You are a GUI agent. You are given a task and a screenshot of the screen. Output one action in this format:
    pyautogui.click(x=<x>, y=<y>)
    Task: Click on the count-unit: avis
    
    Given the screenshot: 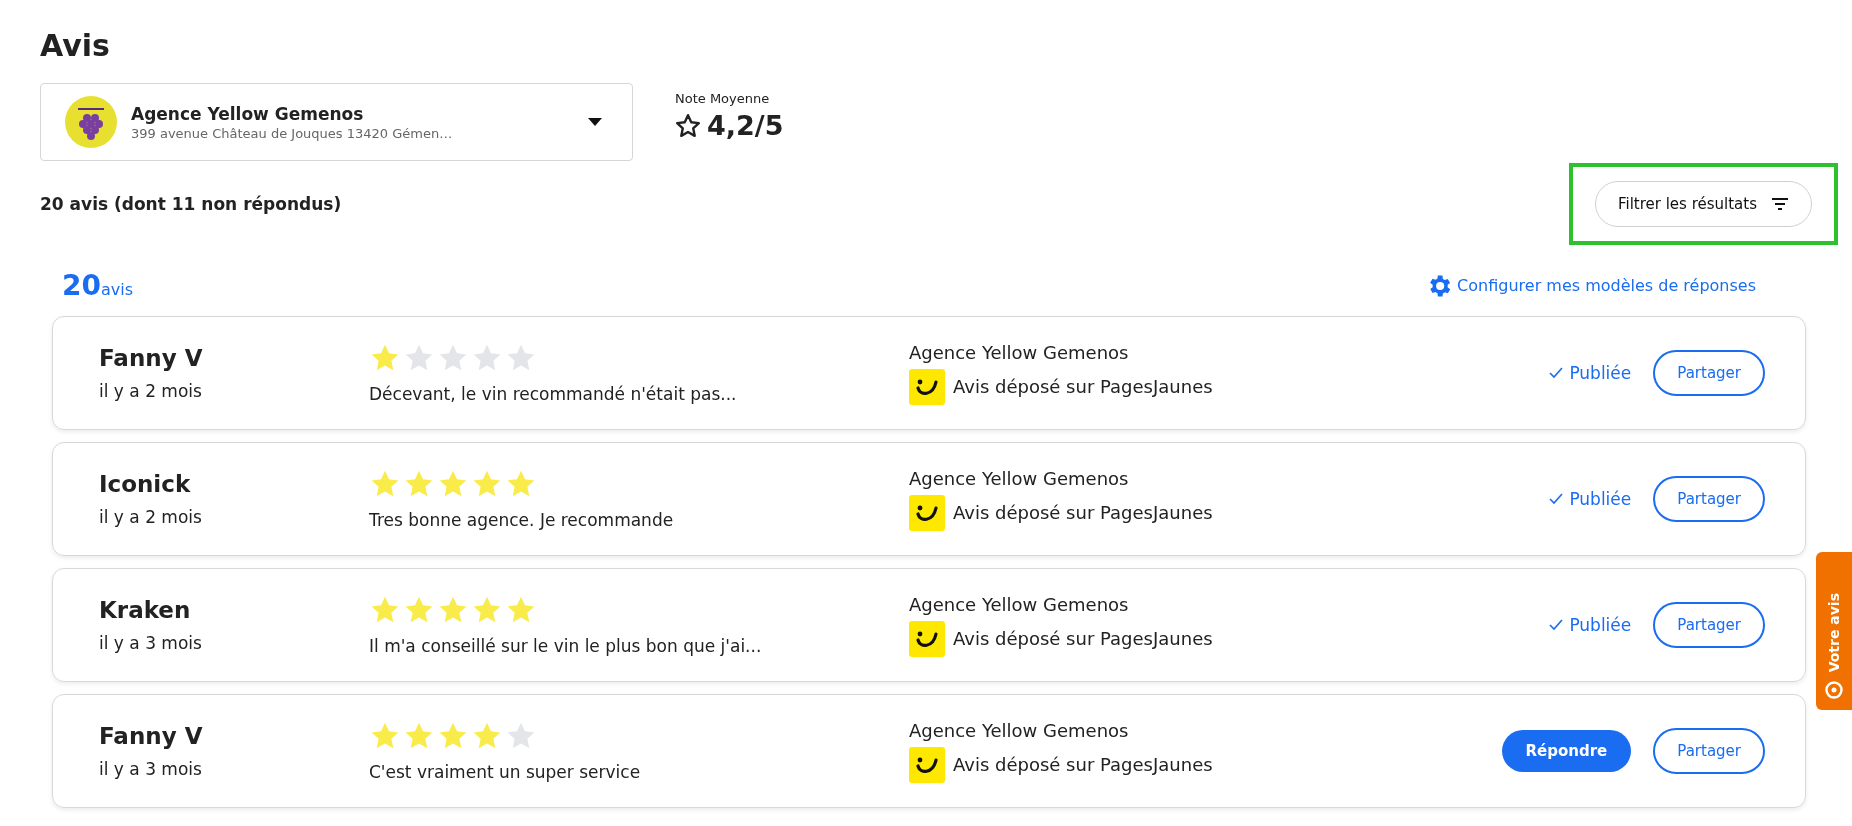 What is the action you would take?
    pyautogui.click(x=117, y=289)
    